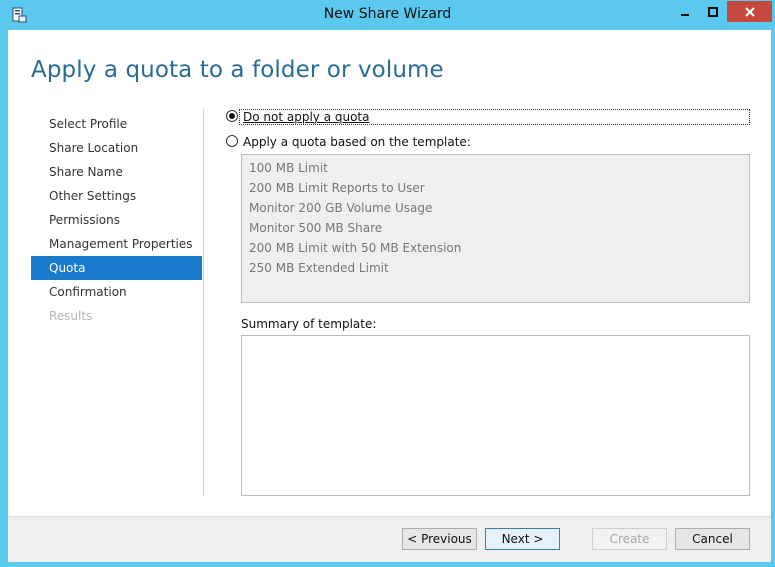 This screenshot has height=567, width=775. Describe the element at coordinates (203, 302) in the screenshot. I see `nav-divider` at that location.